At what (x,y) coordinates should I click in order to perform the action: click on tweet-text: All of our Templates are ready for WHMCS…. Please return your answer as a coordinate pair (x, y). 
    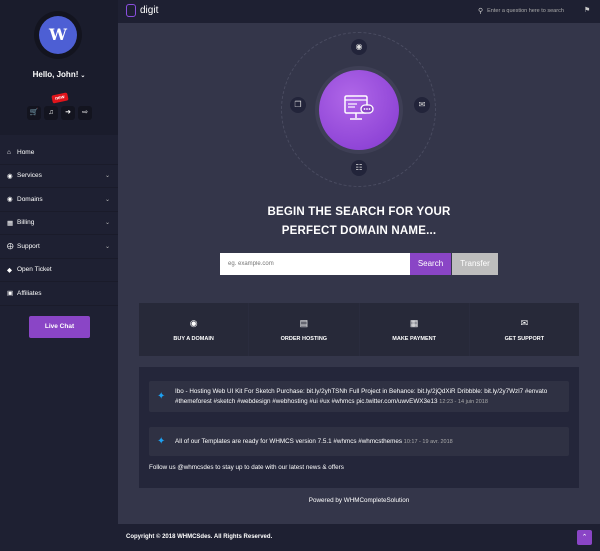
    Looking at the image, I should click on (314, 442).